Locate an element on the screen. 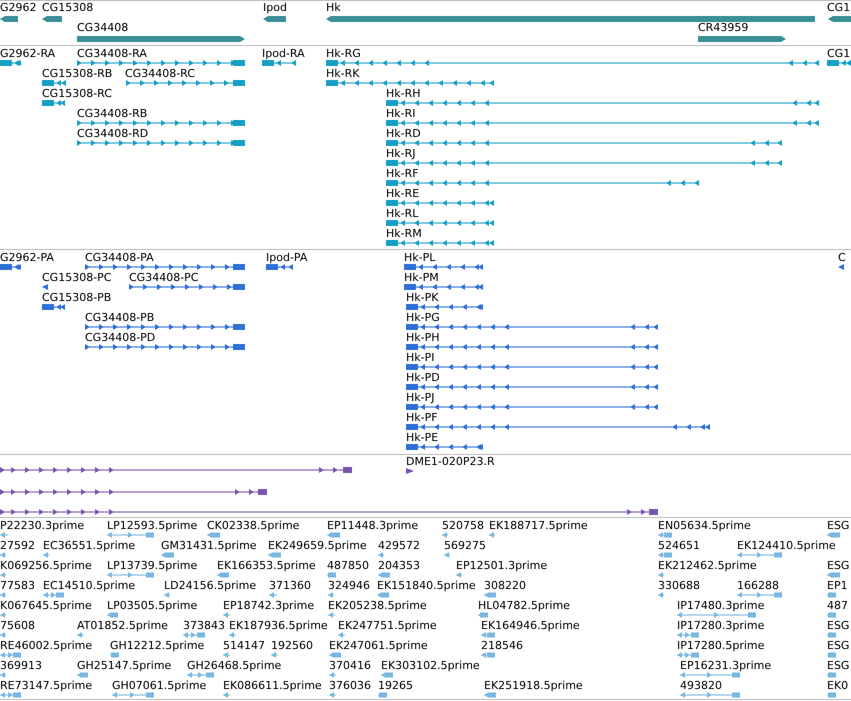 This screenshot has width=851, height=701. feature-label: CR43959 is located at coordinates (723, 27).